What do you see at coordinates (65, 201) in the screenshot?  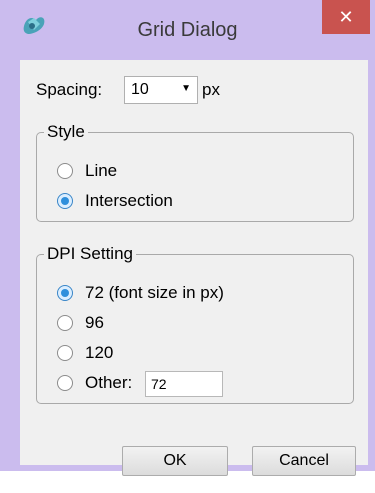 I see `radio-intersection` at bounding box center [65, 201].